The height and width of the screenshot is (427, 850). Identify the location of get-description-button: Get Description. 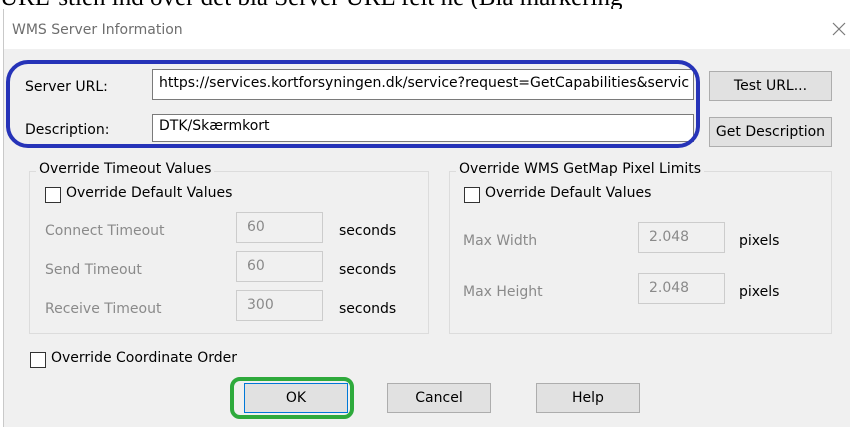
(770, 132).